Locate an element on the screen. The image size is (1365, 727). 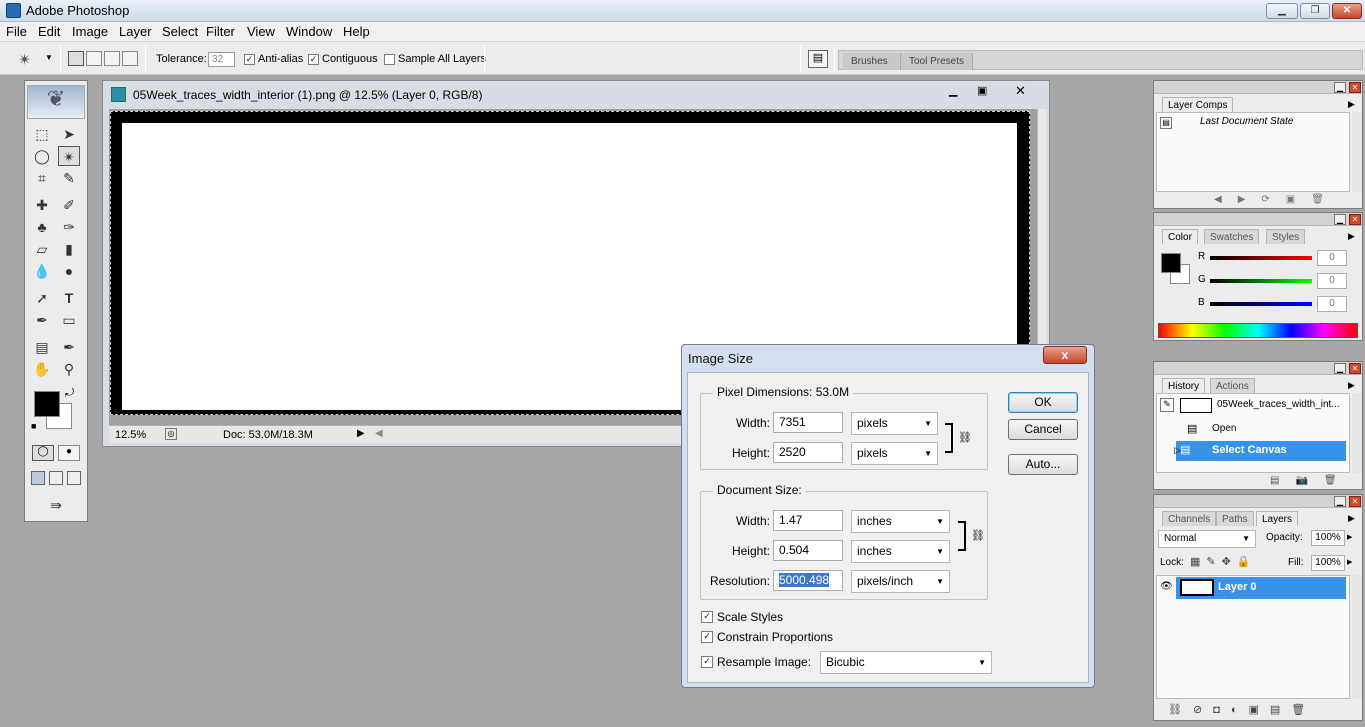
tab-paths: Paths is located at coordinates (1235, 518).